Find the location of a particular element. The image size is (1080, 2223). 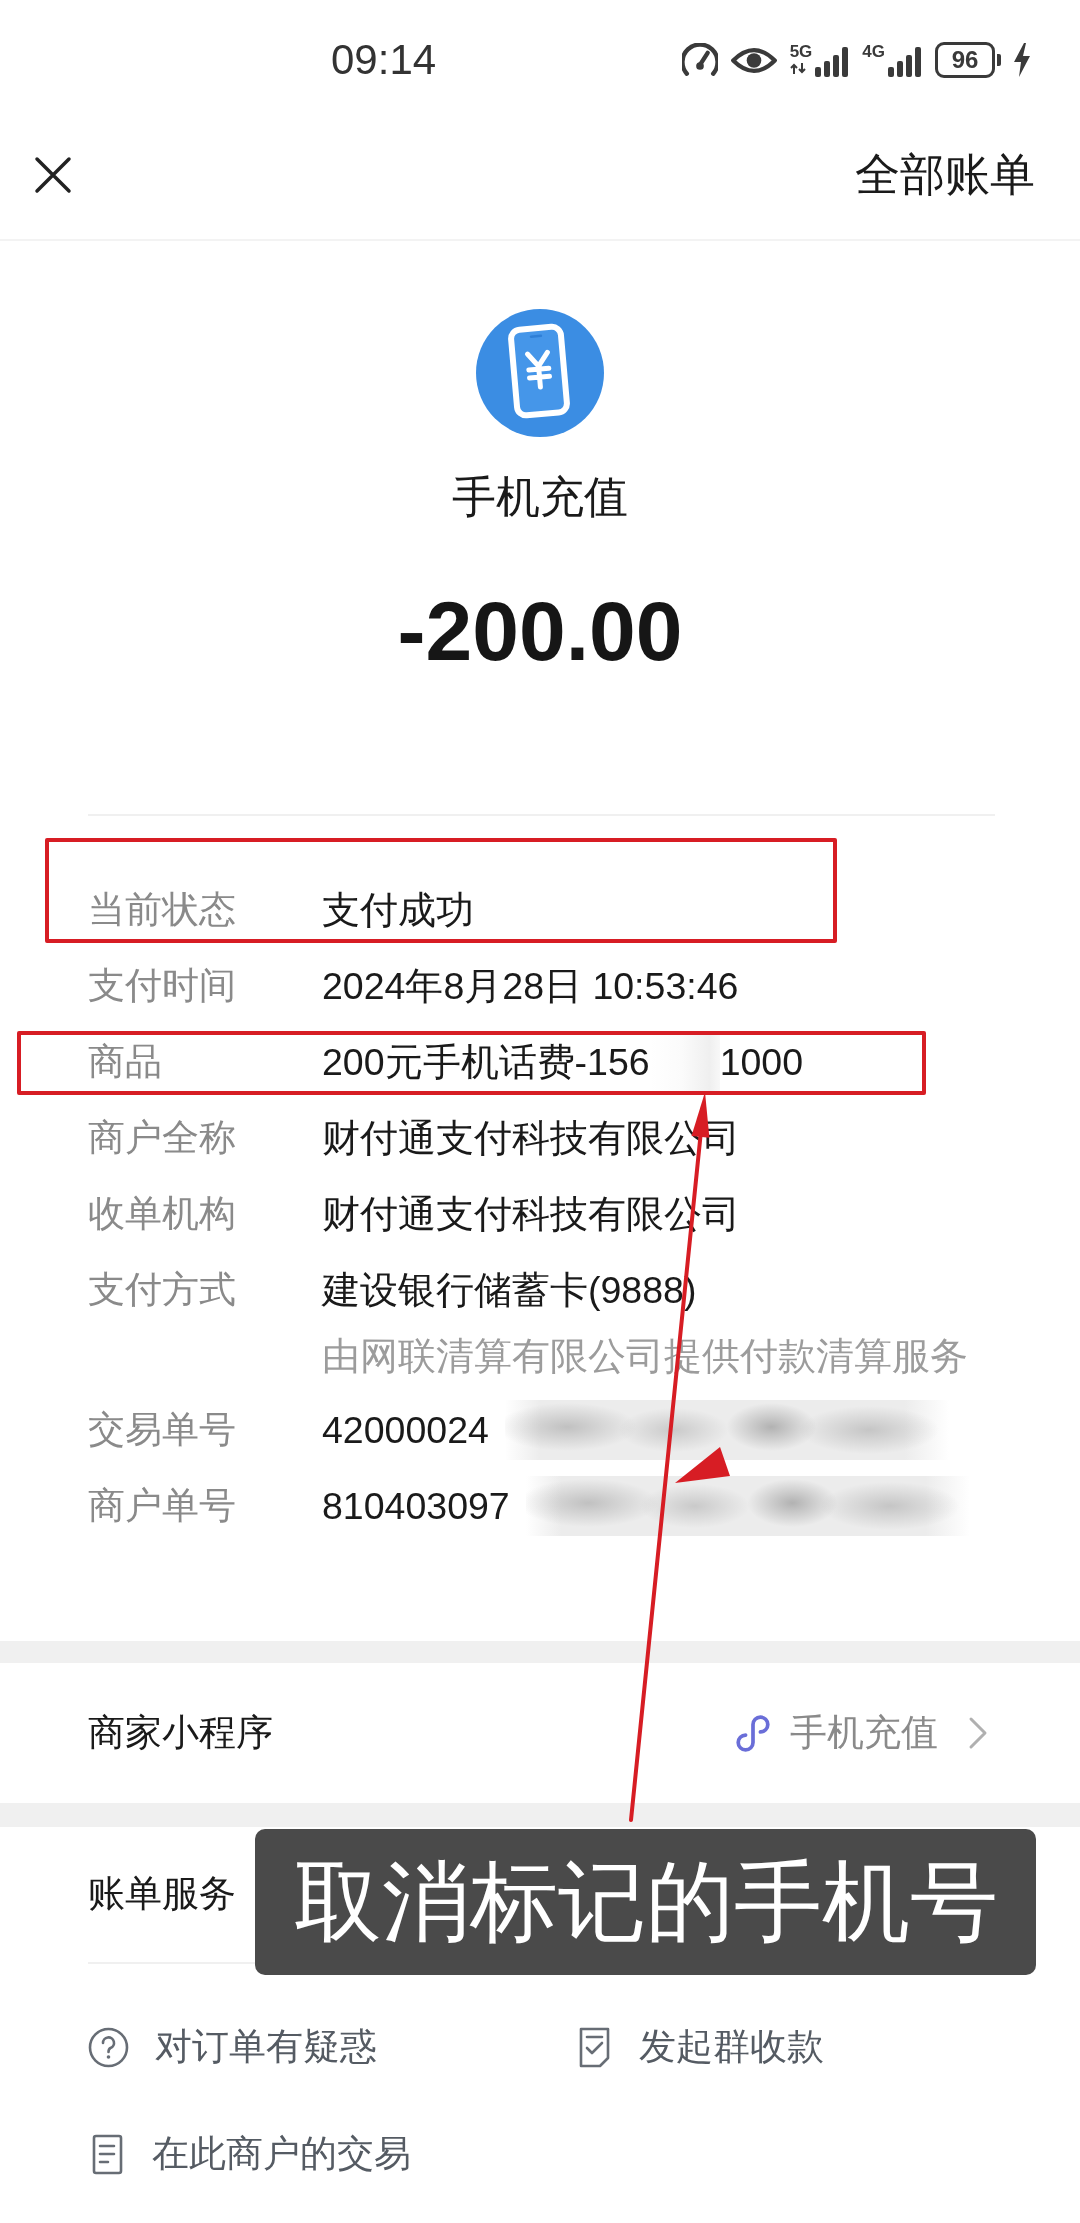

detail-label: 商户单号 is located at coordinates (162, 1505).